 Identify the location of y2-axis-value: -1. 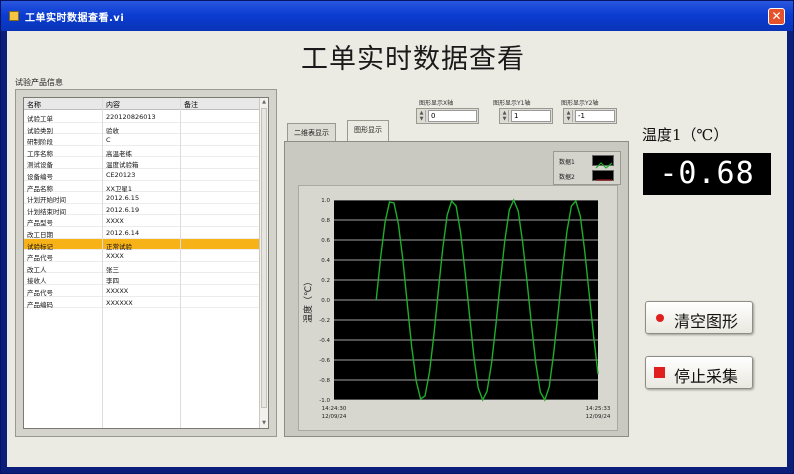
(595, 116).